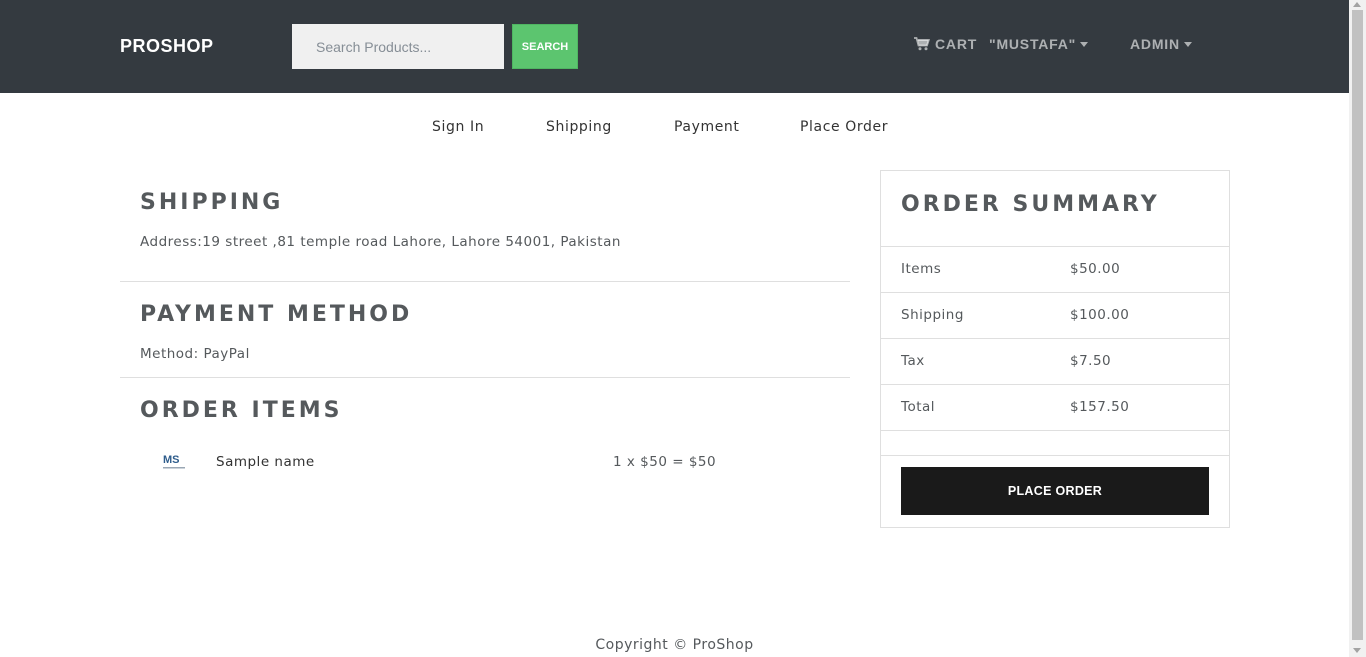 The width and height of the screenshot is (1366, 657). What do you see at coordinates (195, 354) in the screenshot?
I see `payment-method: Method: PayPal` at bounding box center [195, 354].